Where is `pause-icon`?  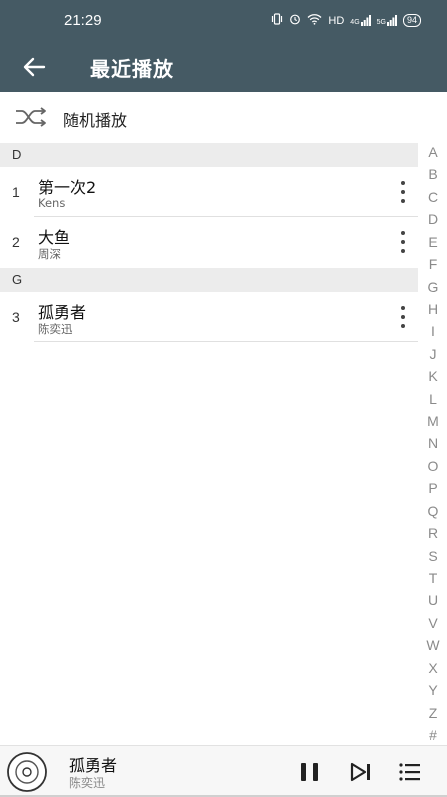 pause-icon is located at coordinates (309, 772).